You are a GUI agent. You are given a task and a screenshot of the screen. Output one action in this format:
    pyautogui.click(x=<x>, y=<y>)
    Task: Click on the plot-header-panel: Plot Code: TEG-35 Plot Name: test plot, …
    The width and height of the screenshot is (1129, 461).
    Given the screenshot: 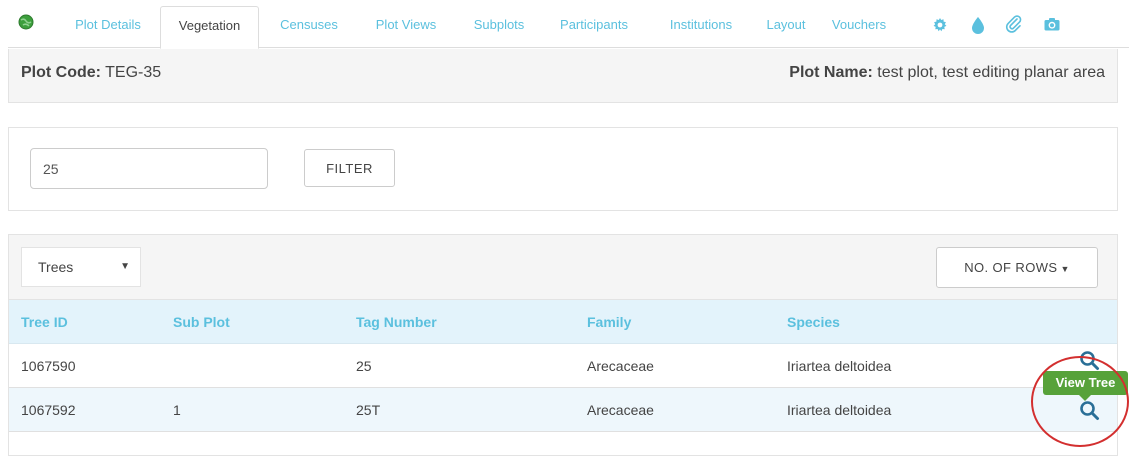 What is the action you would take?
    pyautogui.click(x=563, y=76)
    